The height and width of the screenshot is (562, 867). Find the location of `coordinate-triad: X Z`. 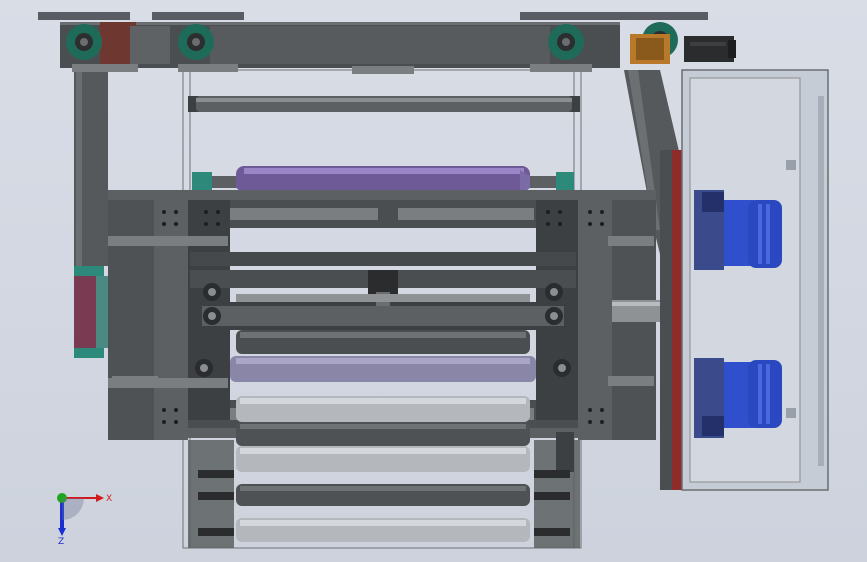

coordinate-triad: X Z is located at coordinates (84, 520).